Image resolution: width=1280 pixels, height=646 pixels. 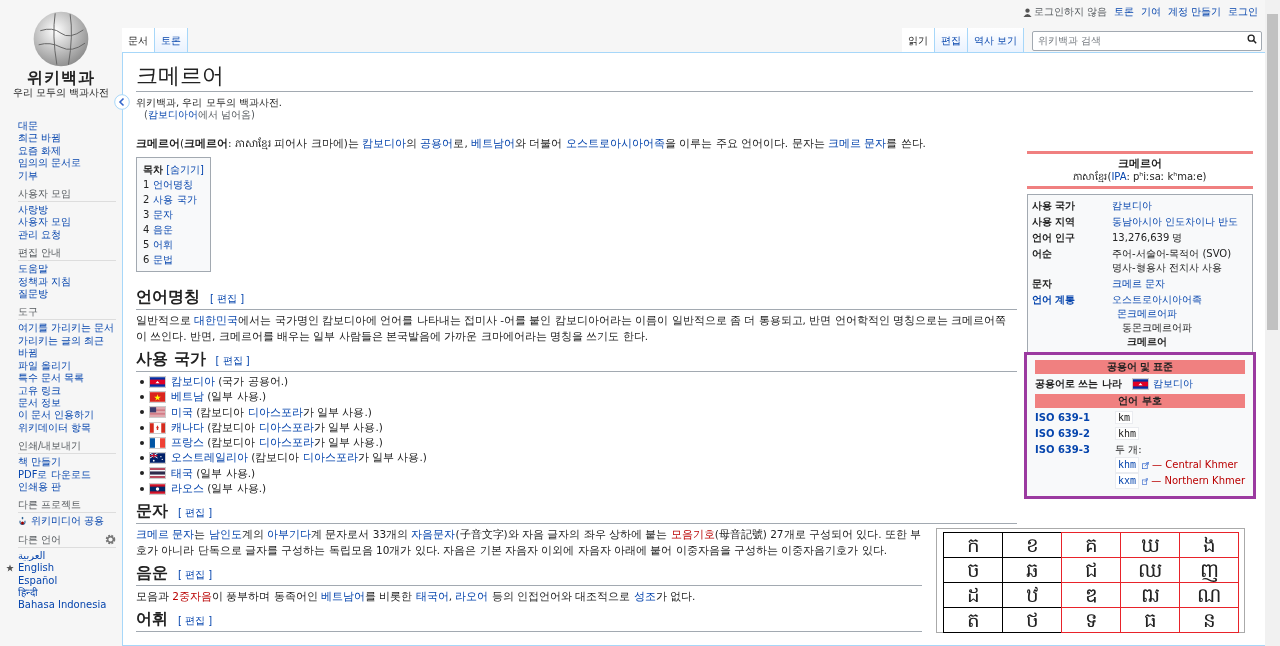 What do you see at coordinates (1075, 434) in the screenshot?
I see `infobox-label: ISO 639-2` at bounding box center [1075, 434].